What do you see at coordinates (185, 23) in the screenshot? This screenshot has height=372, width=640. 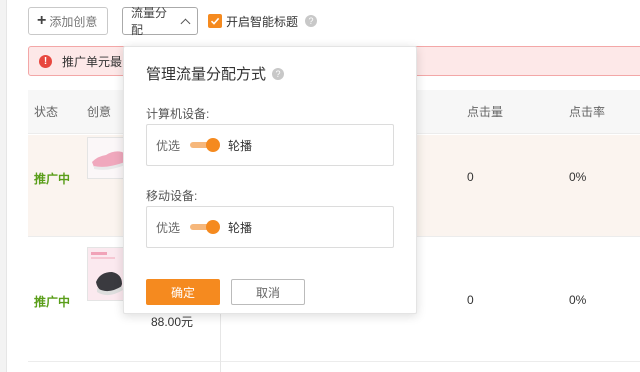 I see `chevron-up-icon` at bounding box center [185, 23].